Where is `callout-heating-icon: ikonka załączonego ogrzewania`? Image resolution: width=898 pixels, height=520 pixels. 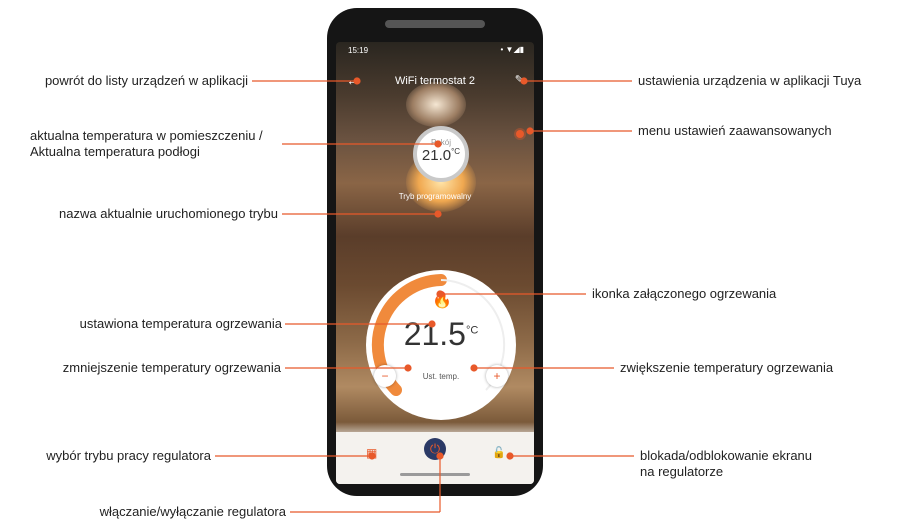
callout-heating-icon: ikonka załączonego ogrzewania is located at coordinates (684, 293).